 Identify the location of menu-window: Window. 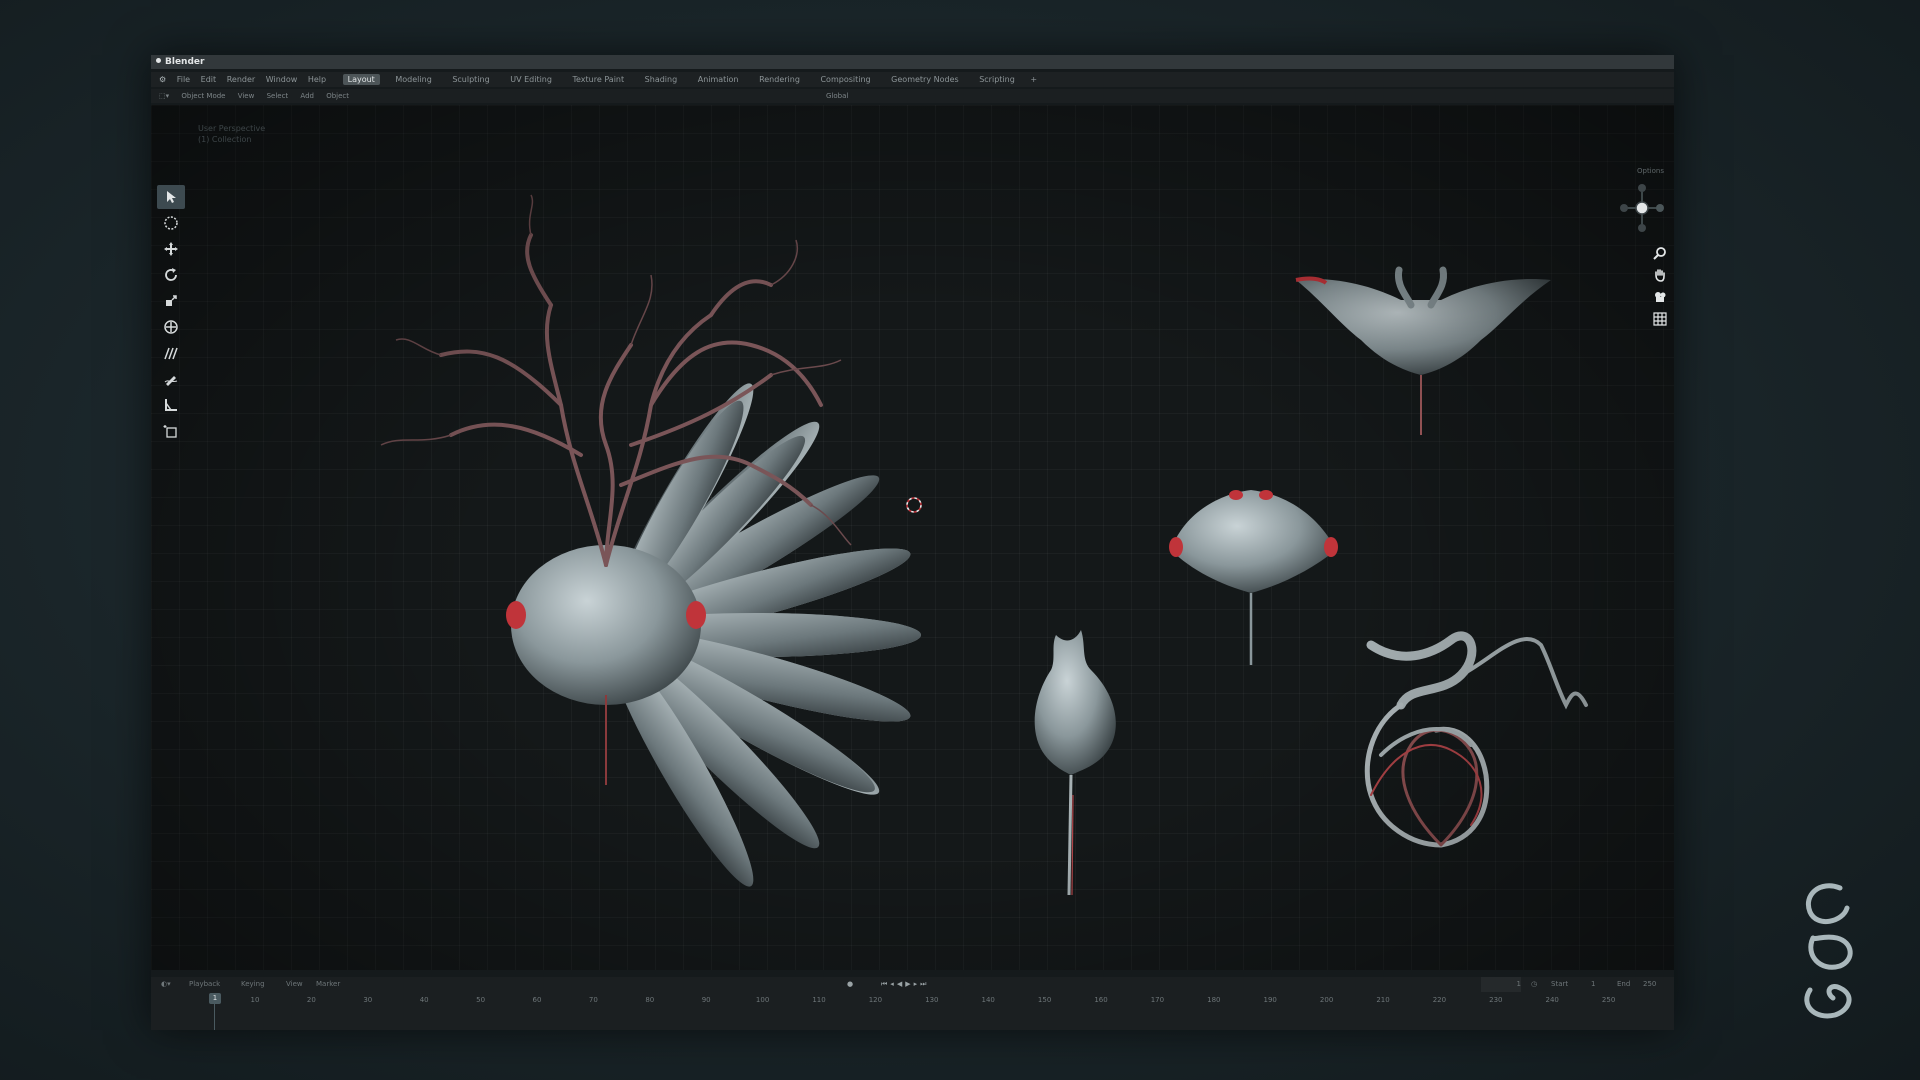
(282, 79).